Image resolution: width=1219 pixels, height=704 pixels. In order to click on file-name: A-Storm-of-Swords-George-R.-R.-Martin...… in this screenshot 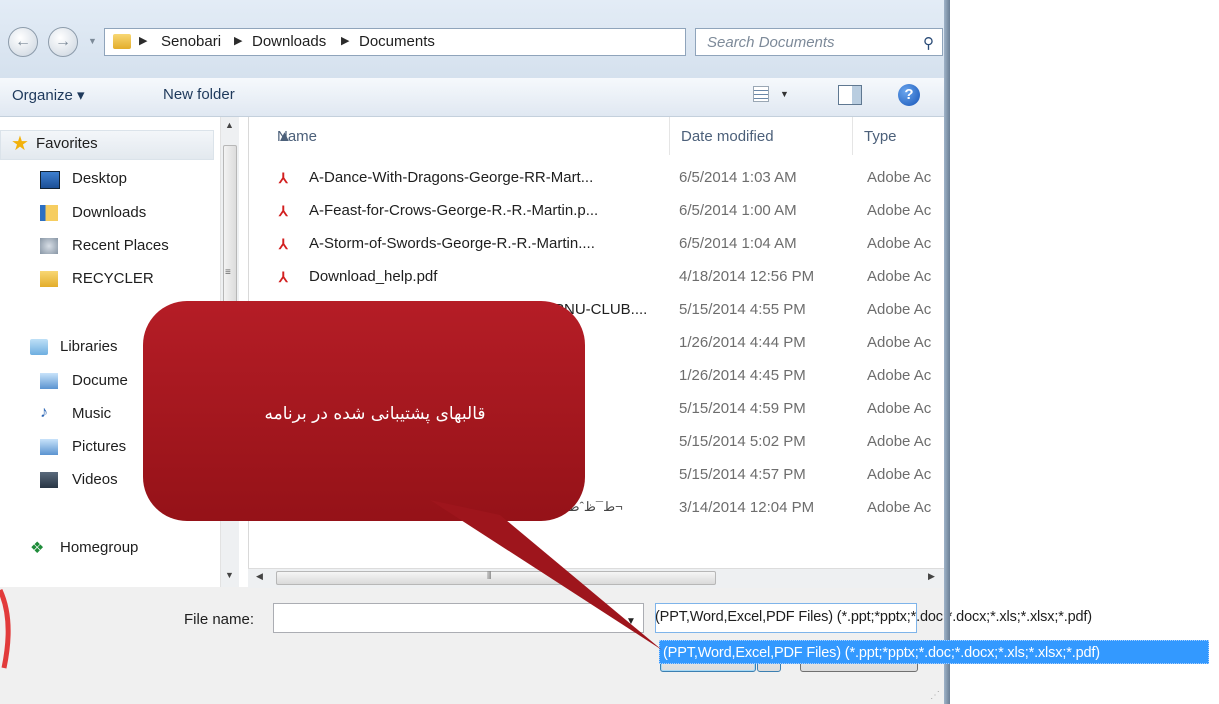, I will do `click(452, 243)`.